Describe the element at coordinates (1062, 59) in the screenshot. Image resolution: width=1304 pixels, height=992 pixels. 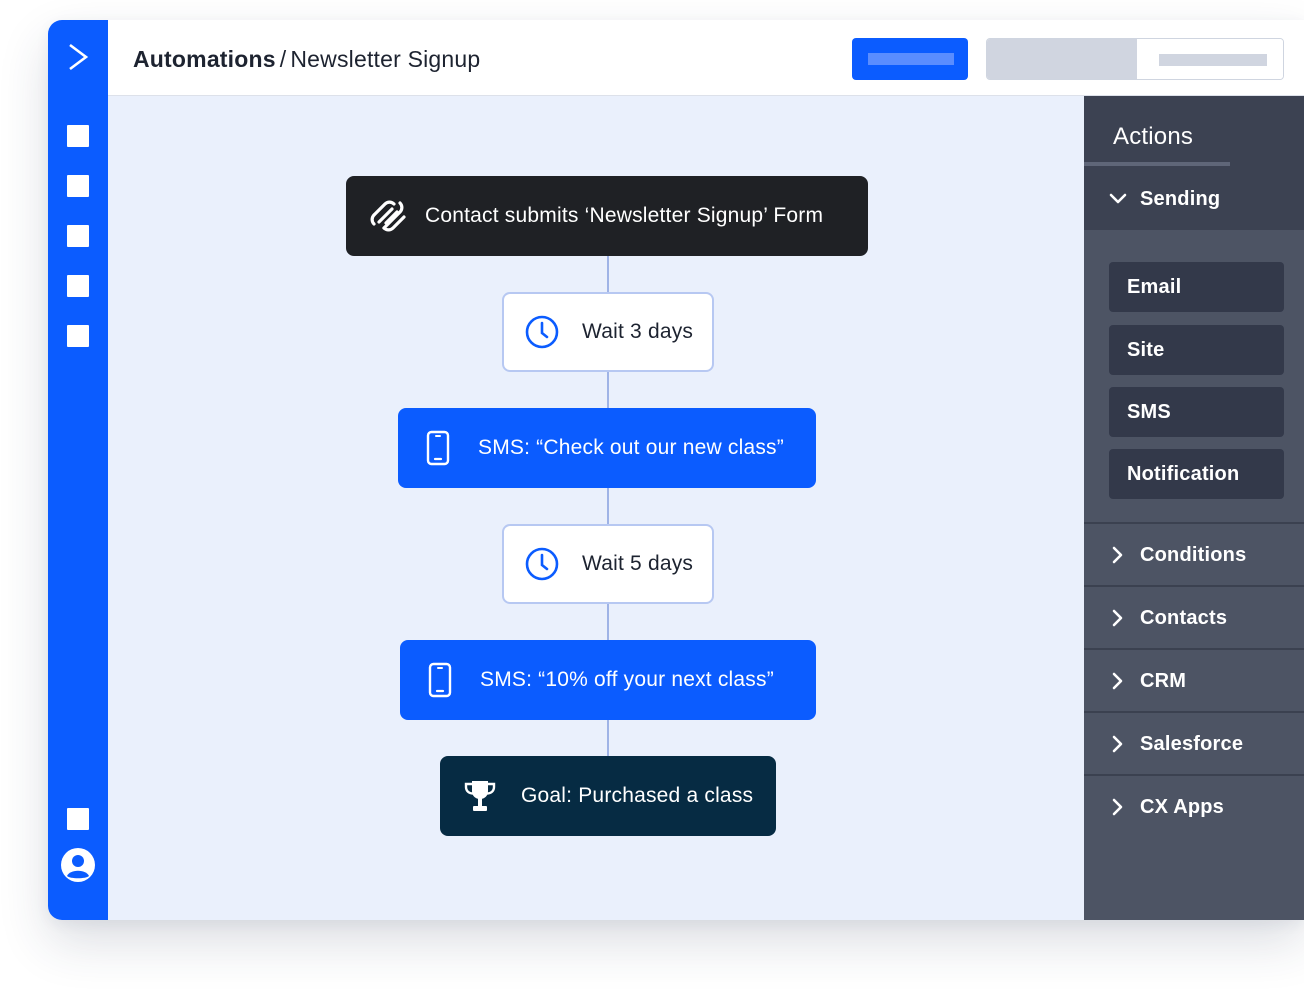
I see `segment-left-button` at that location.